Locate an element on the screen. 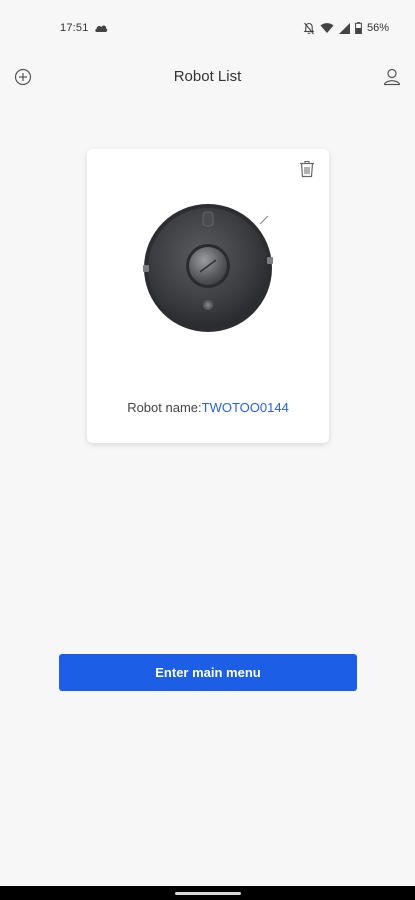 The image size is (415, 900). home-gesture-handle is located at coordinates (207, 893).